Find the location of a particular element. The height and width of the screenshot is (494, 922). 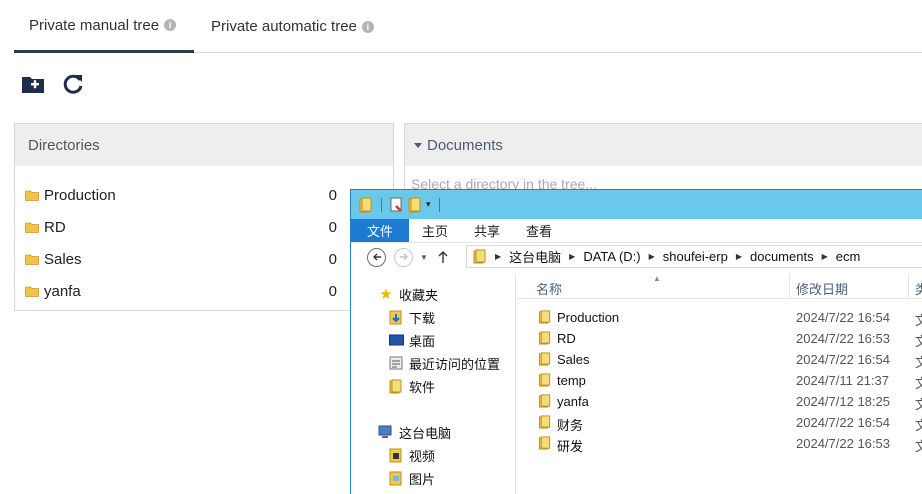

customize-quick-access-icon: ▾ is located at coordinates (428, 204).